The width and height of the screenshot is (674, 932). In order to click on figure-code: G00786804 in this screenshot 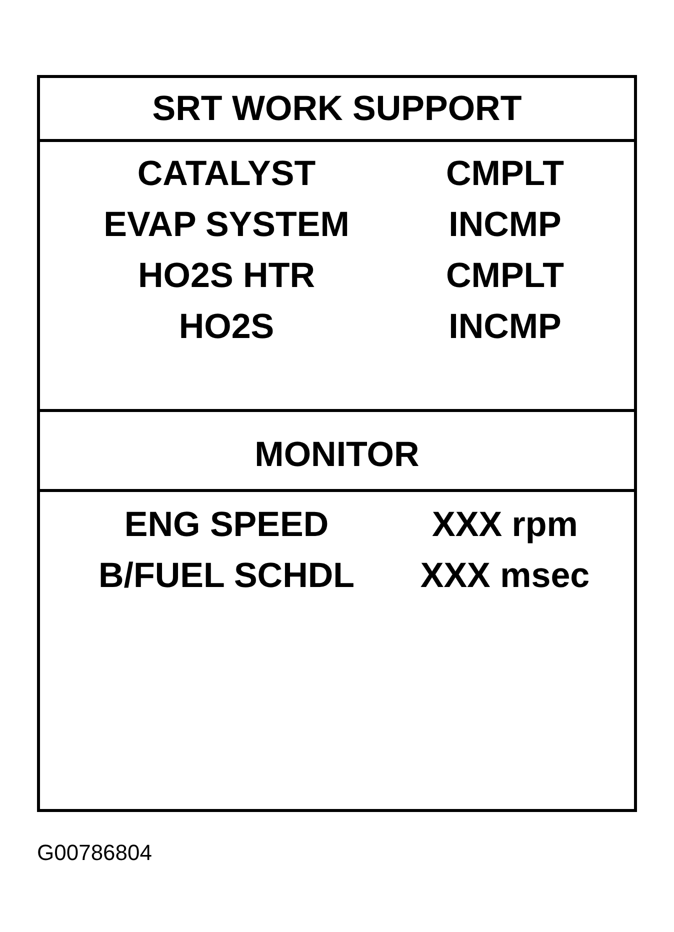, I will do `click(94, 852)`.